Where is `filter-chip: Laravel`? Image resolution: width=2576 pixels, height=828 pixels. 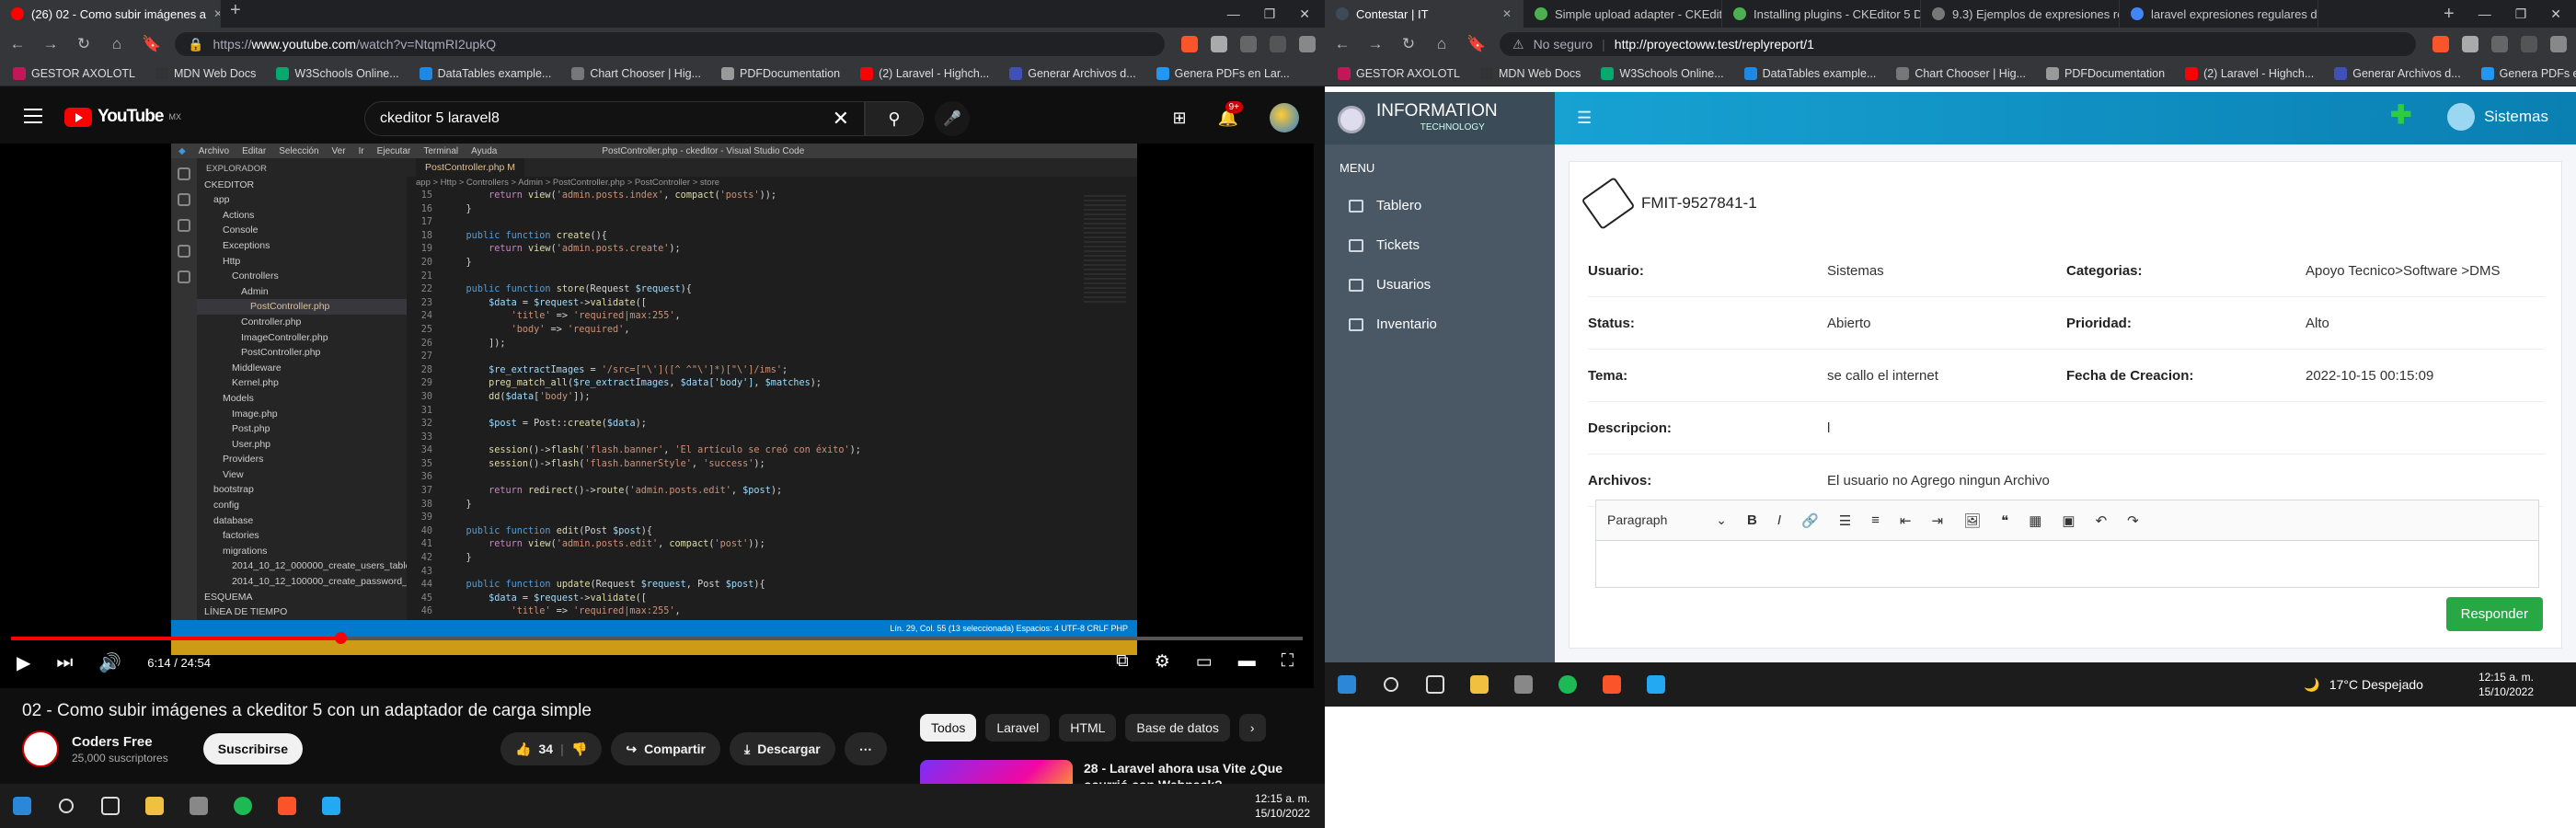 filter-chip: Laravel is located at coordinates (1018, 728).